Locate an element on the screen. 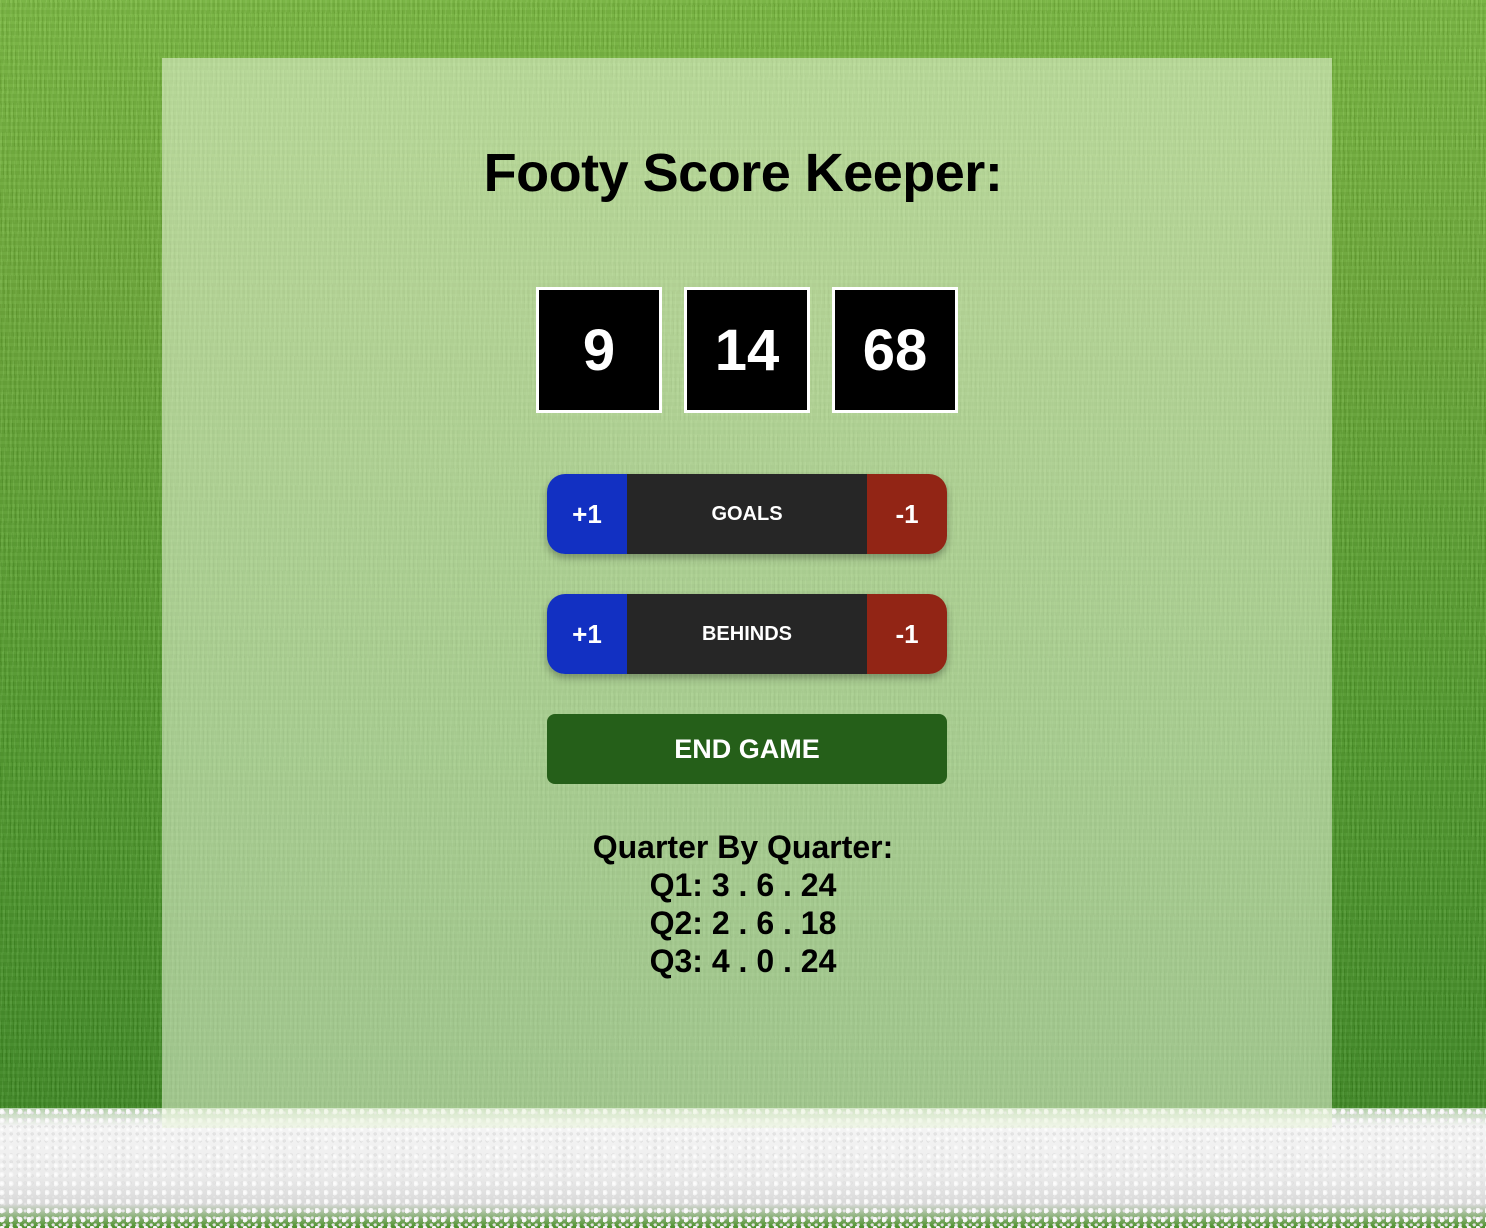 This screenshot has height=1228, width=1486. behinds-label: BEHINDS is located at coordinates (747, 634).